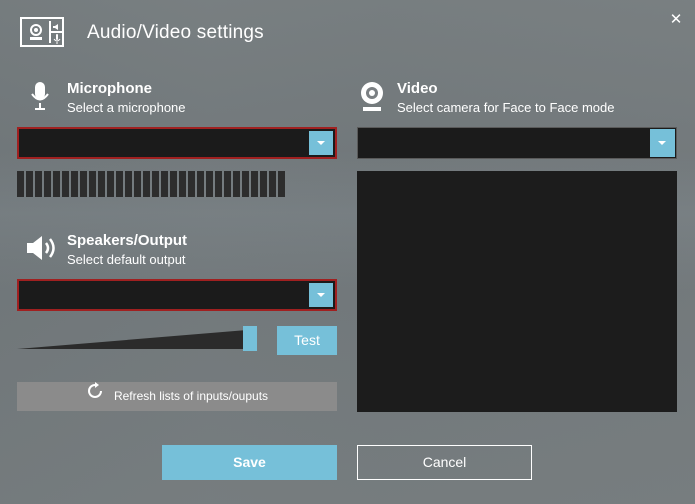  Describe the element at coordinates (40, 98) in the screenshot. I see `microphone-icon` at that location.